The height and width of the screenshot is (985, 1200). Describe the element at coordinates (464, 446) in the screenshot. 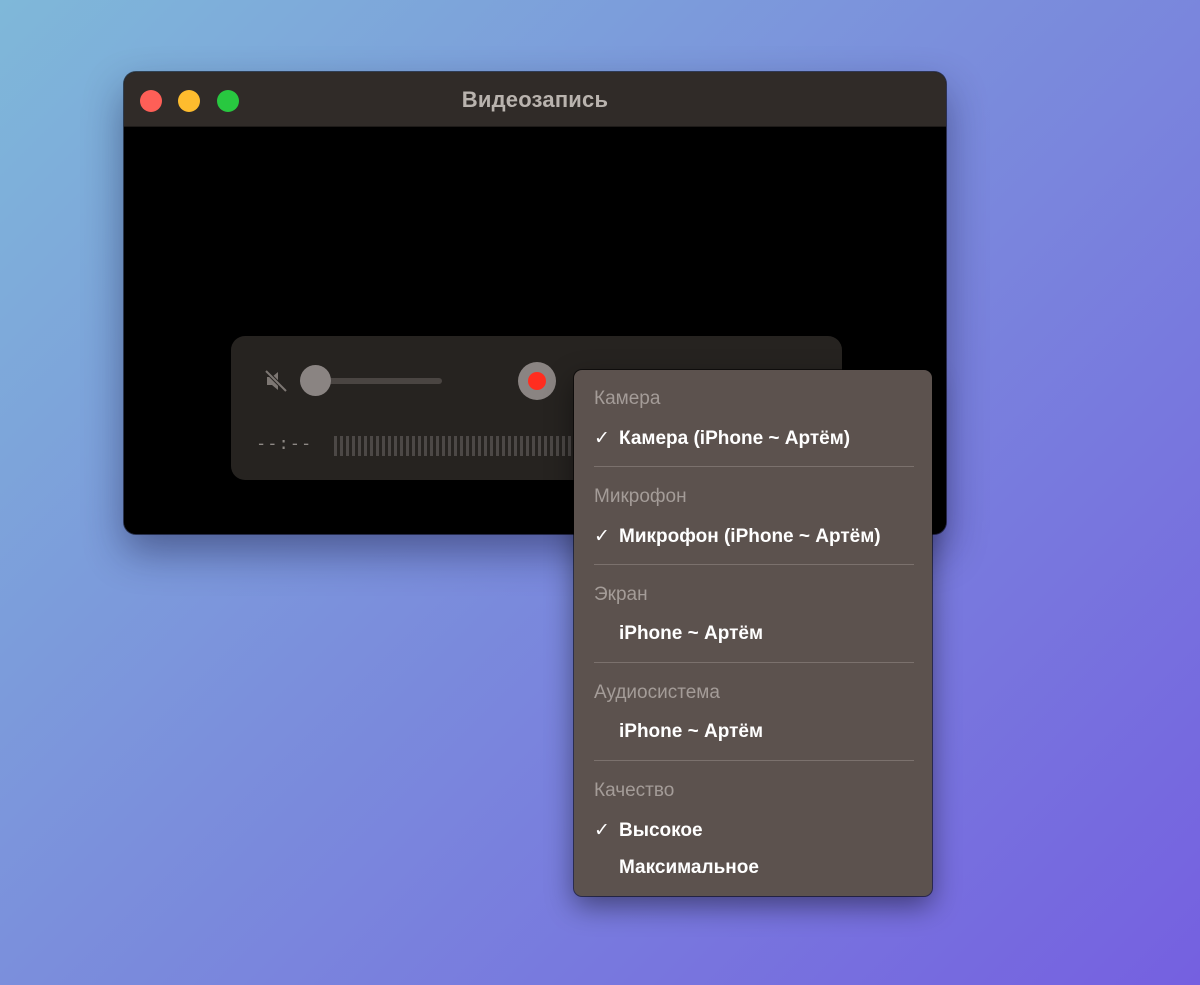

I see `audio-level-meter` at that location.